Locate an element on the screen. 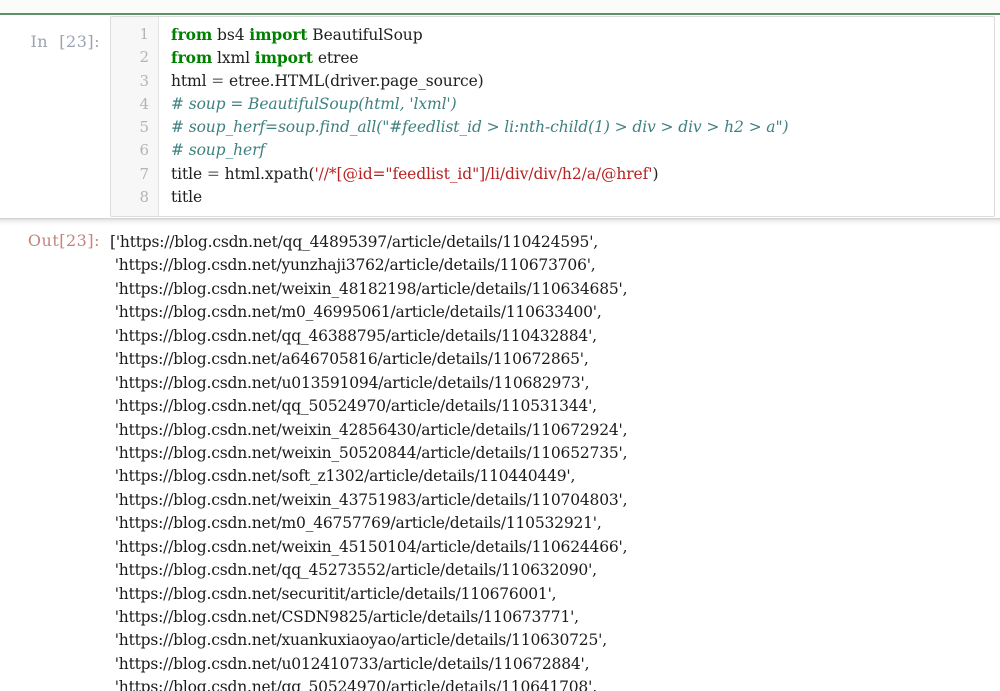 The image size is (1000, 691). output-prompt: Out[23]: is located at coordinates (63, 240).